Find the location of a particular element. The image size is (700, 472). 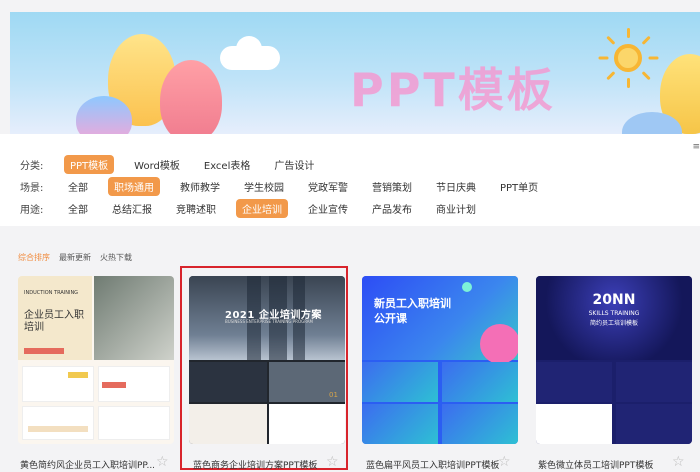

sort-bar: 综合排序 最新更新 火热下载 is located at coordinates (79, 257).